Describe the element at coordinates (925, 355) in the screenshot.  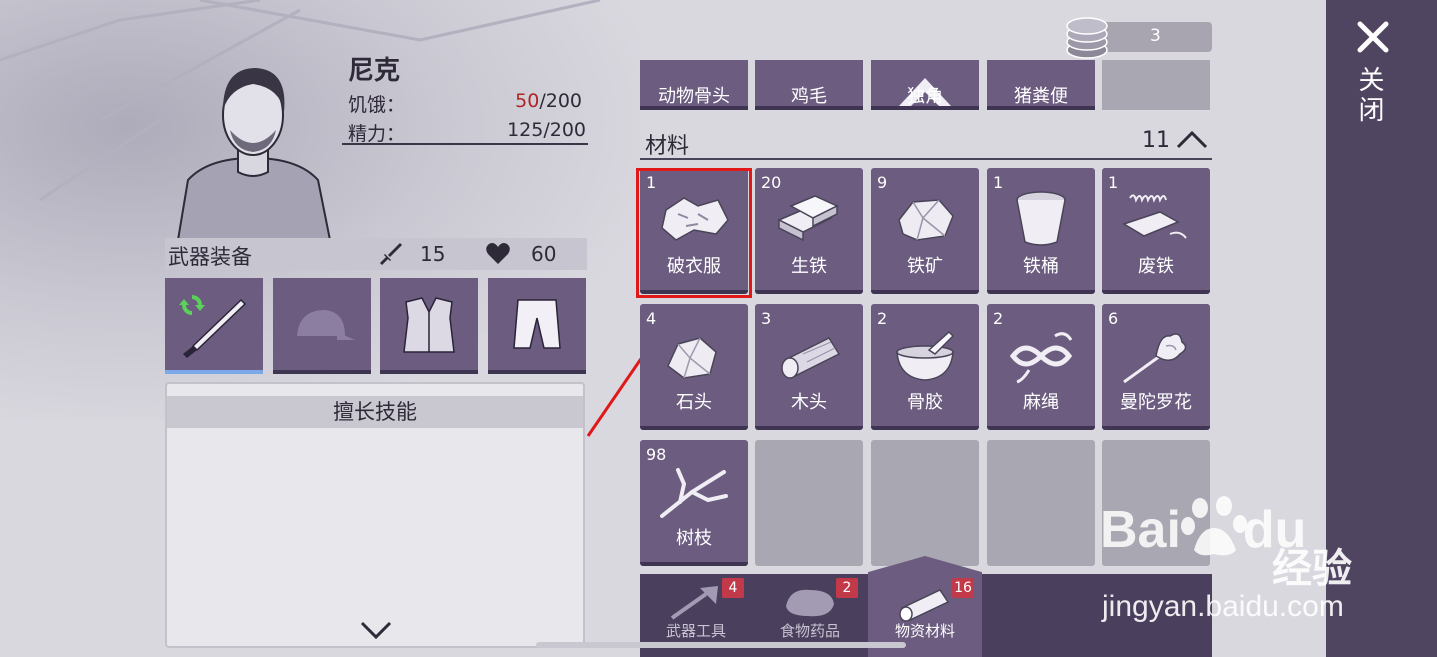
I see `bone-glue-icon` at that location.